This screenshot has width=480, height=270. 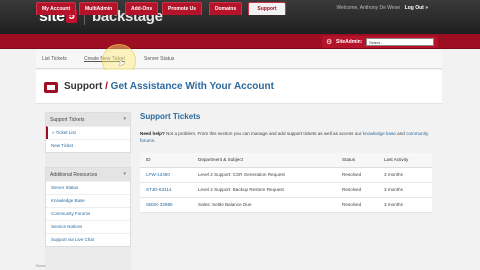 I want to click on sidebar-item-server-status: Server Status, so click(x=88, y=187).